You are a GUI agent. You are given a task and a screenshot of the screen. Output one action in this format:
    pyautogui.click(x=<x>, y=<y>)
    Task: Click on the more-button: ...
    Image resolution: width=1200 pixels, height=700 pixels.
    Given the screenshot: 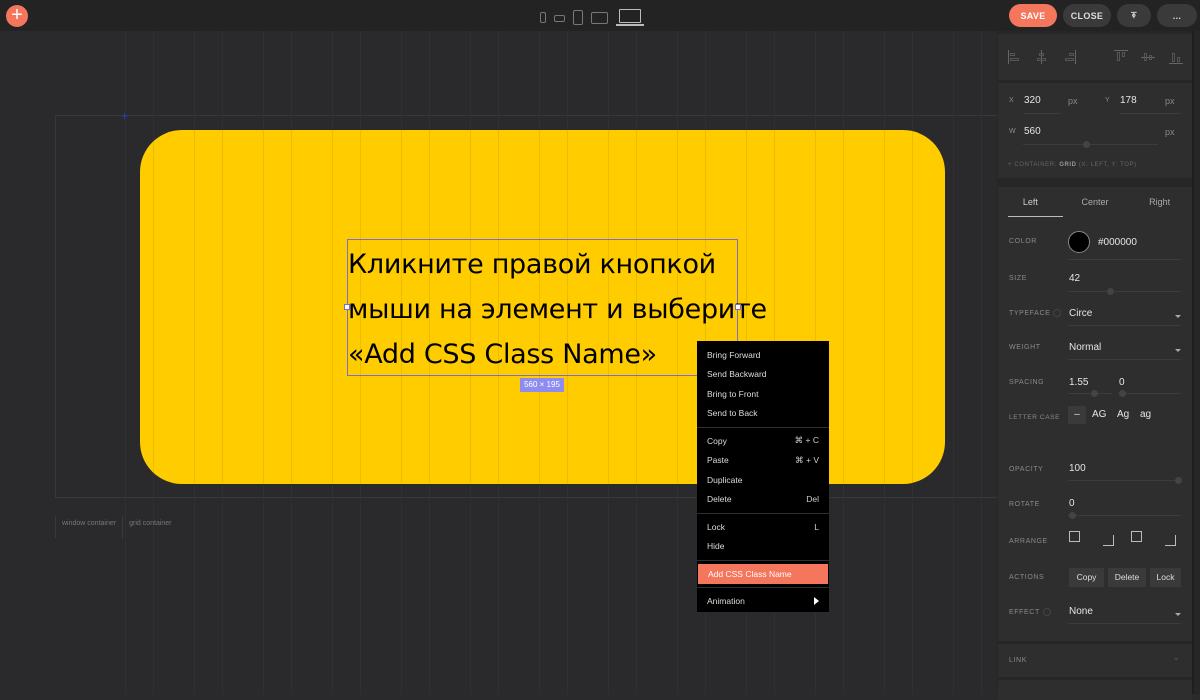 What is the action you would take?
    pyautogui.click(x=1177, y=15)
    